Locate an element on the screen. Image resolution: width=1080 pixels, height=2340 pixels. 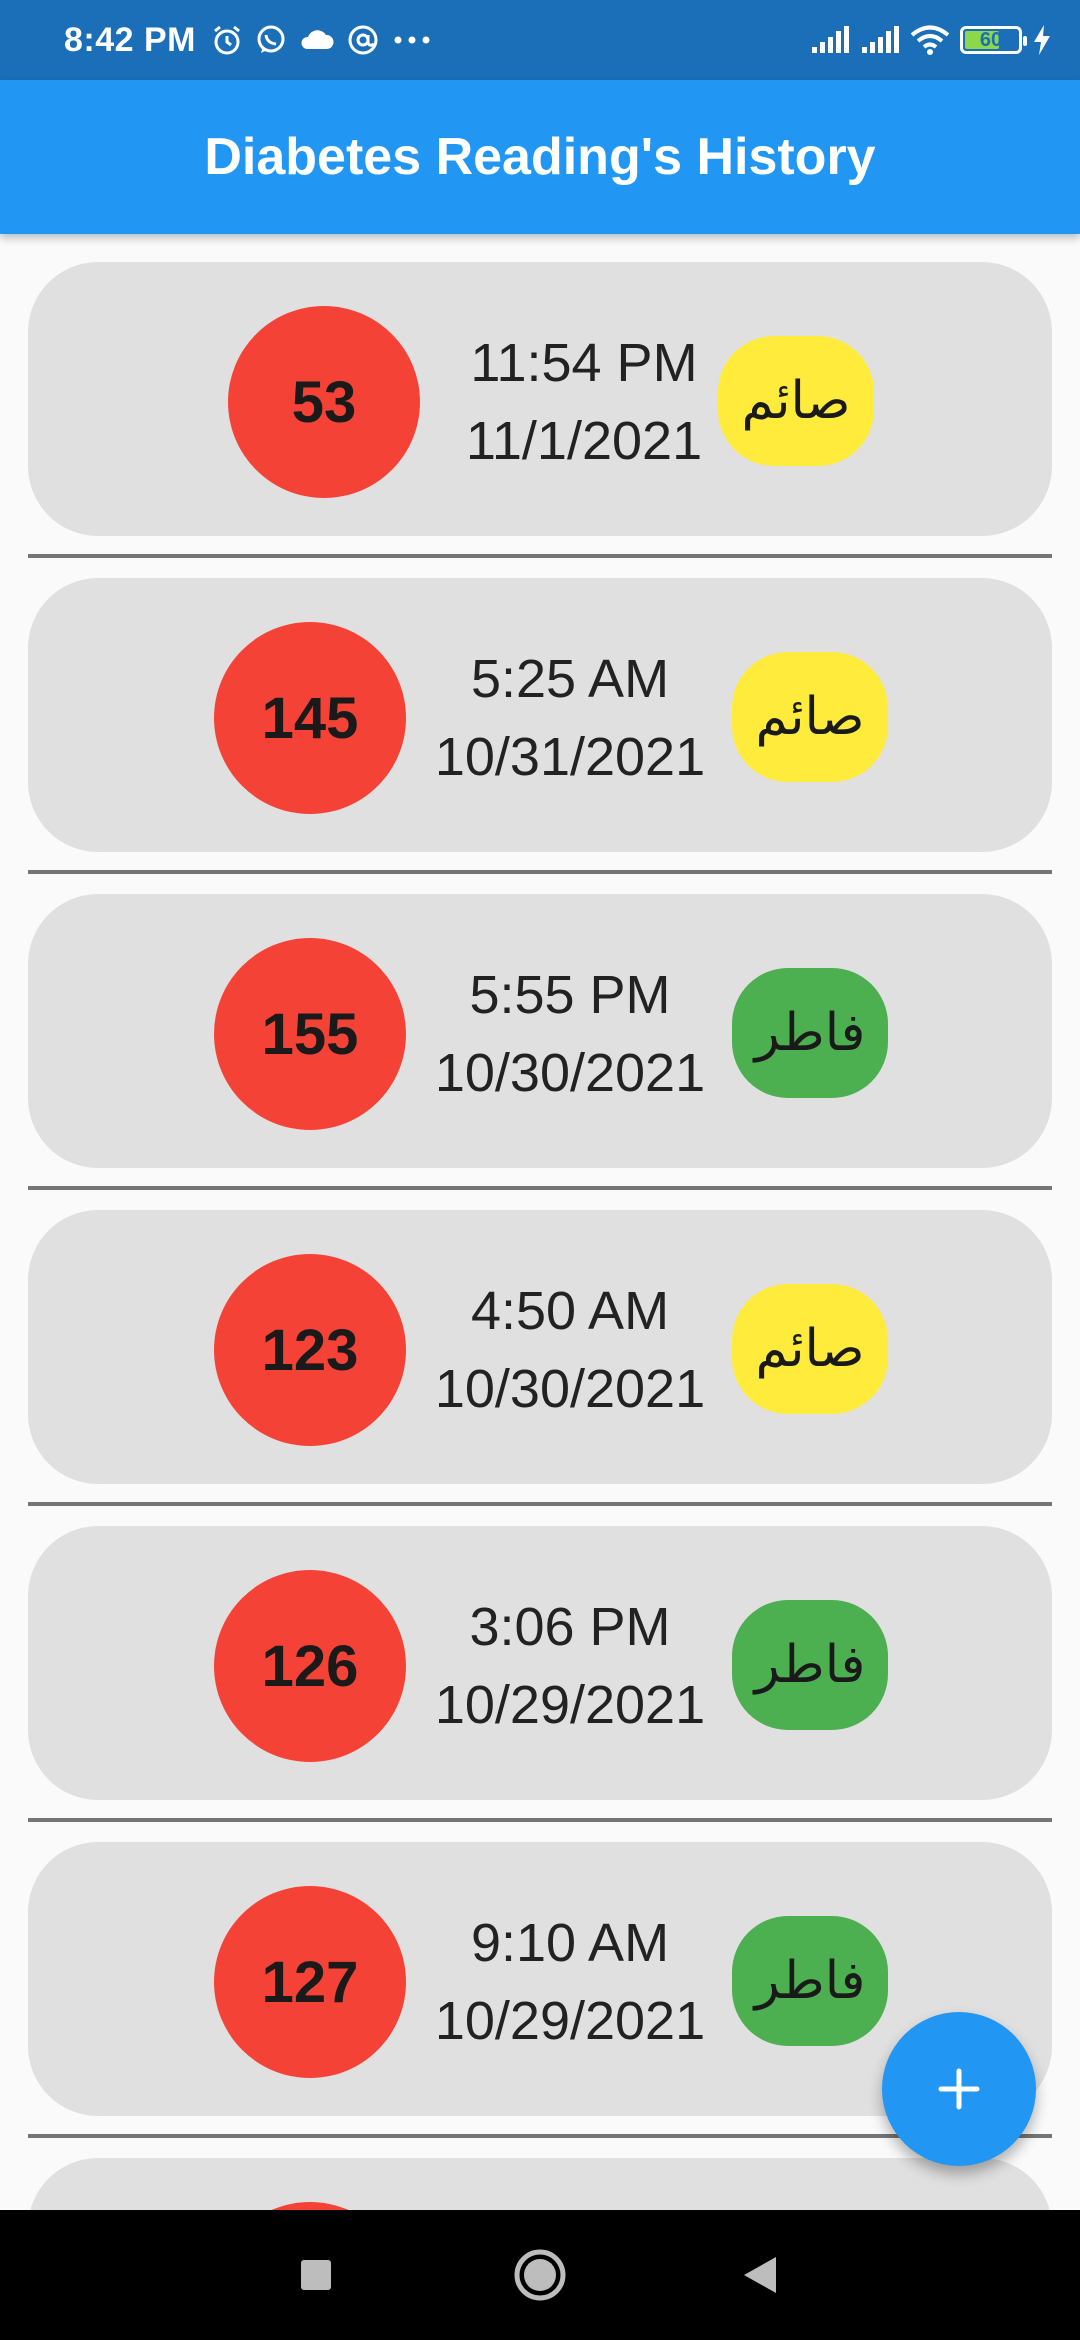
status-right: 60 is located at coordinates (931, 40).